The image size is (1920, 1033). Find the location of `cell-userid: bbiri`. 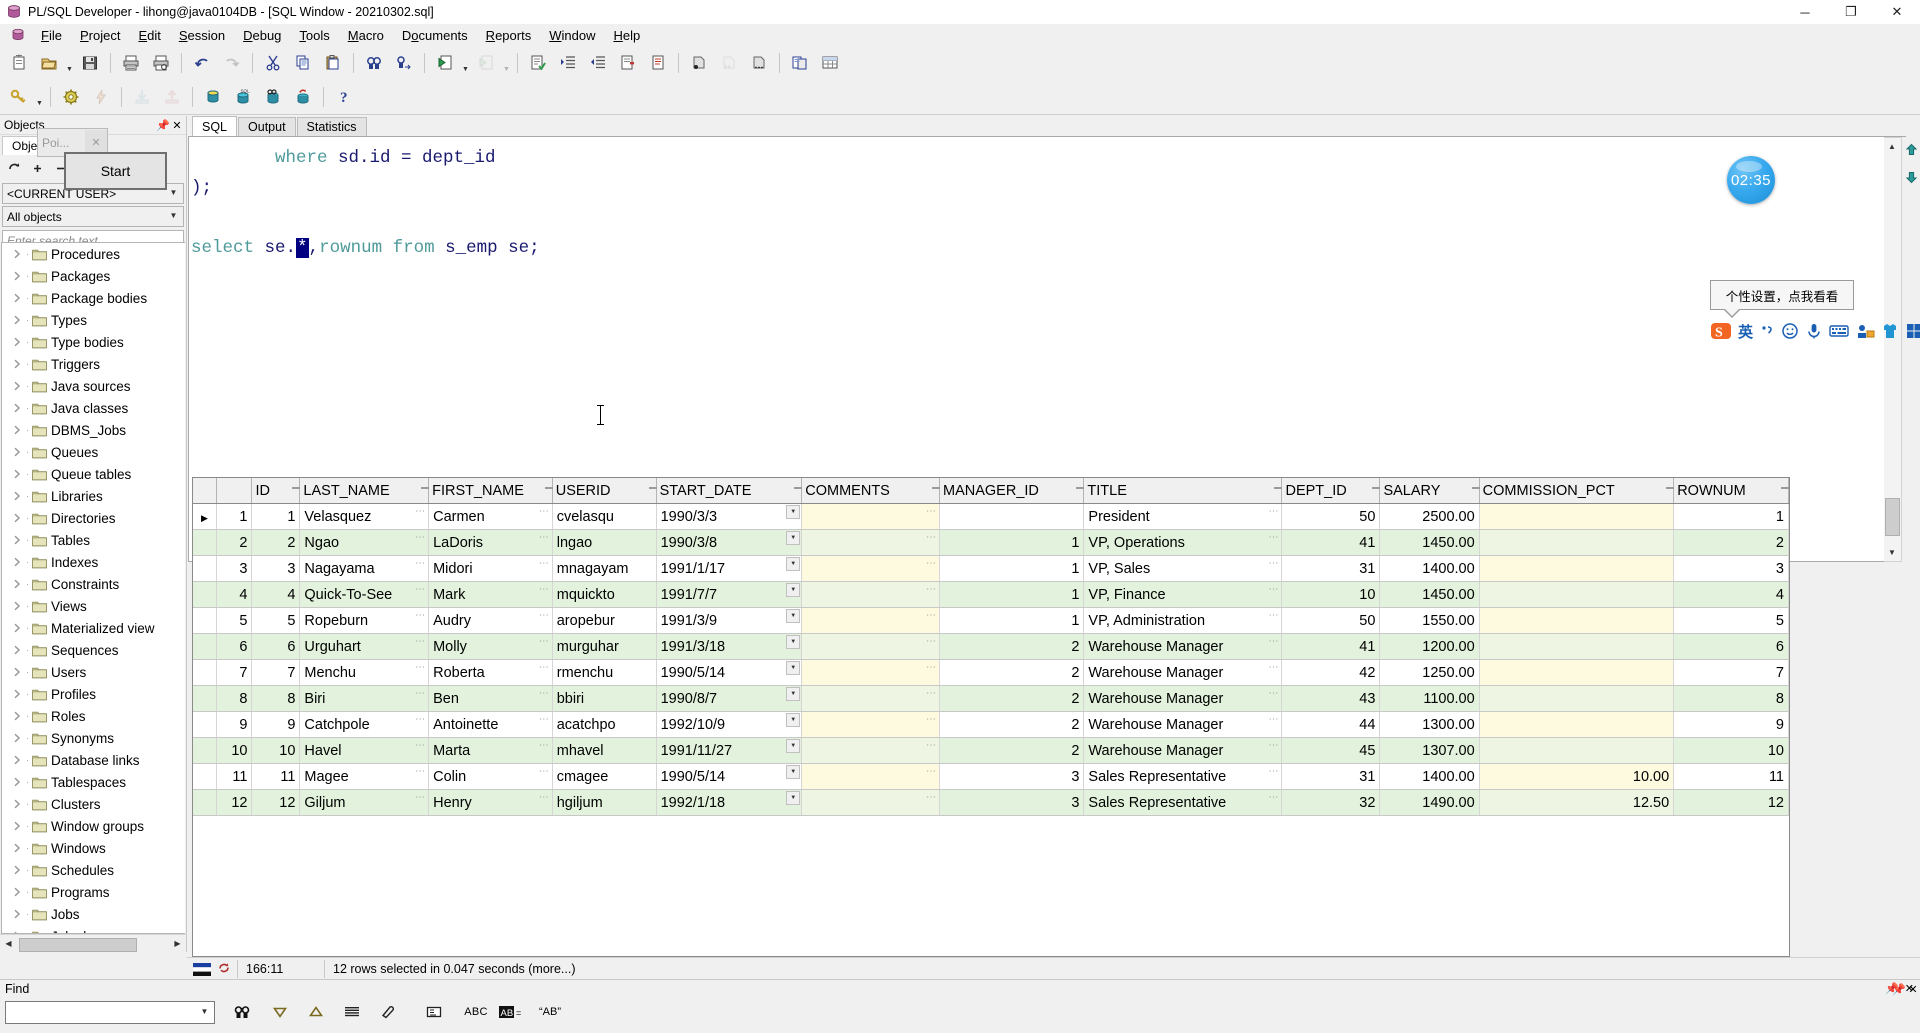

cell-userid: bbiri is located at coordinates (604, 698).